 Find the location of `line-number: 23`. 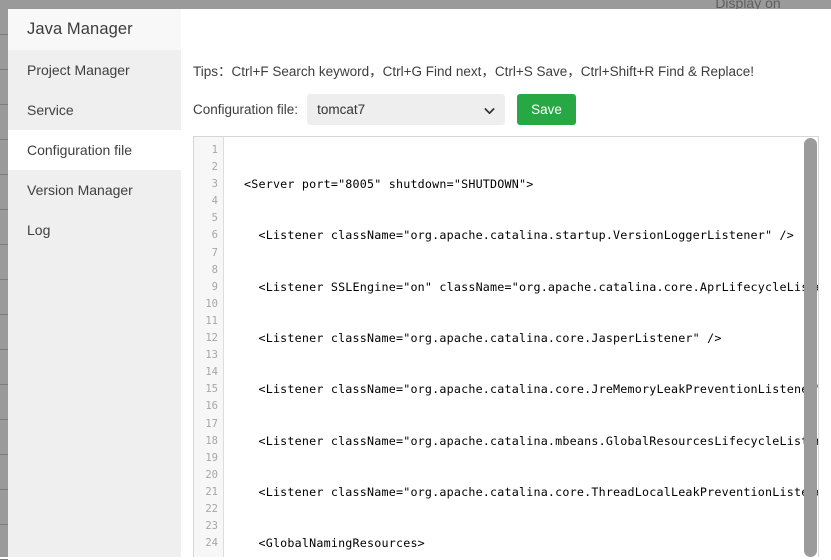

line-number: 23 is located at coordinates (206, 526).